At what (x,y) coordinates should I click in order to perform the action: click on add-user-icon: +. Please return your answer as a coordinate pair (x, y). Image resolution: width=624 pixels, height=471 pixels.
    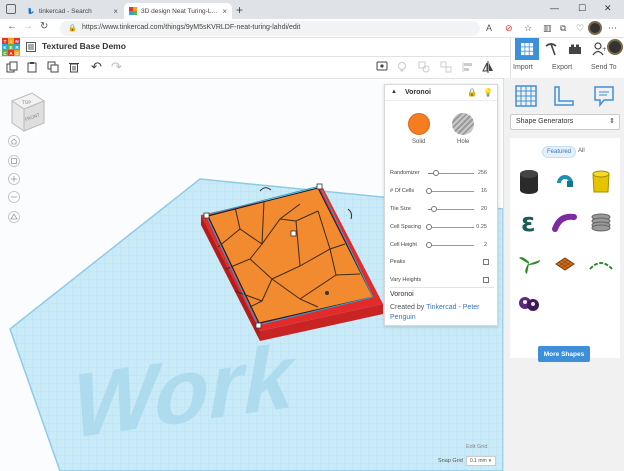
    Looking at the image, I should click on (599, 49).